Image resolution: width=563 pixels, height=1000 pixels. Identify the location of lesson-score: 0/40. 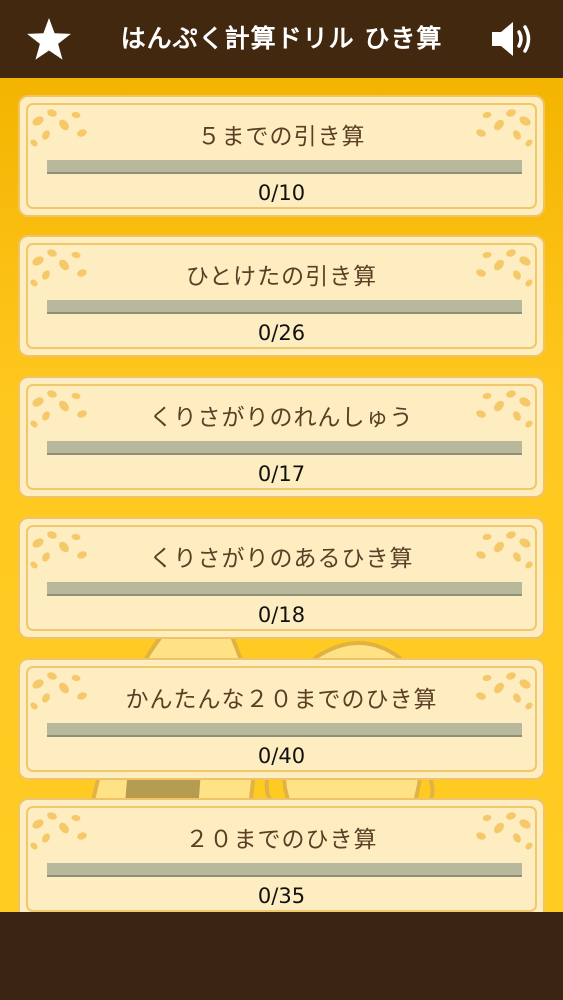
(281, 756).